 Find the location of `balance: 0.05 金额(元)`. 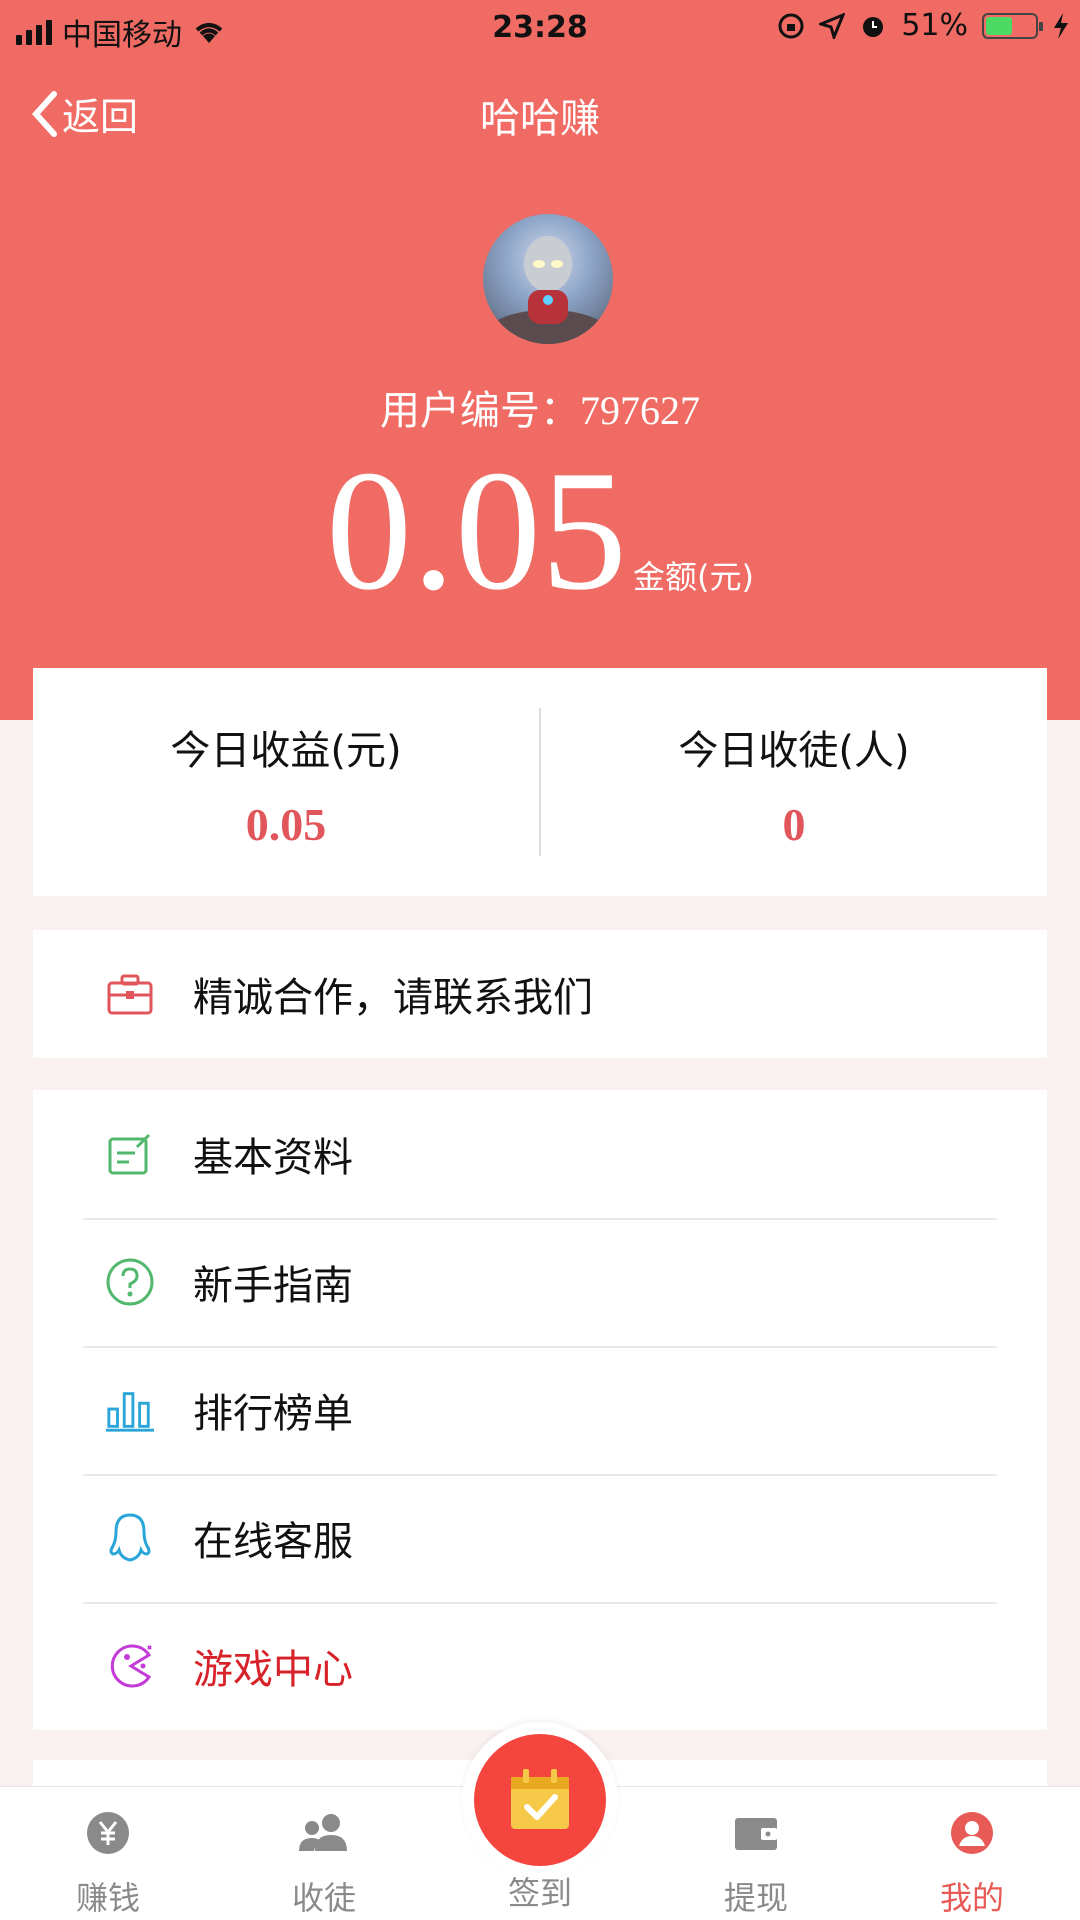

balance: 0.05 金额(元) is located at coordinates (540, 531).